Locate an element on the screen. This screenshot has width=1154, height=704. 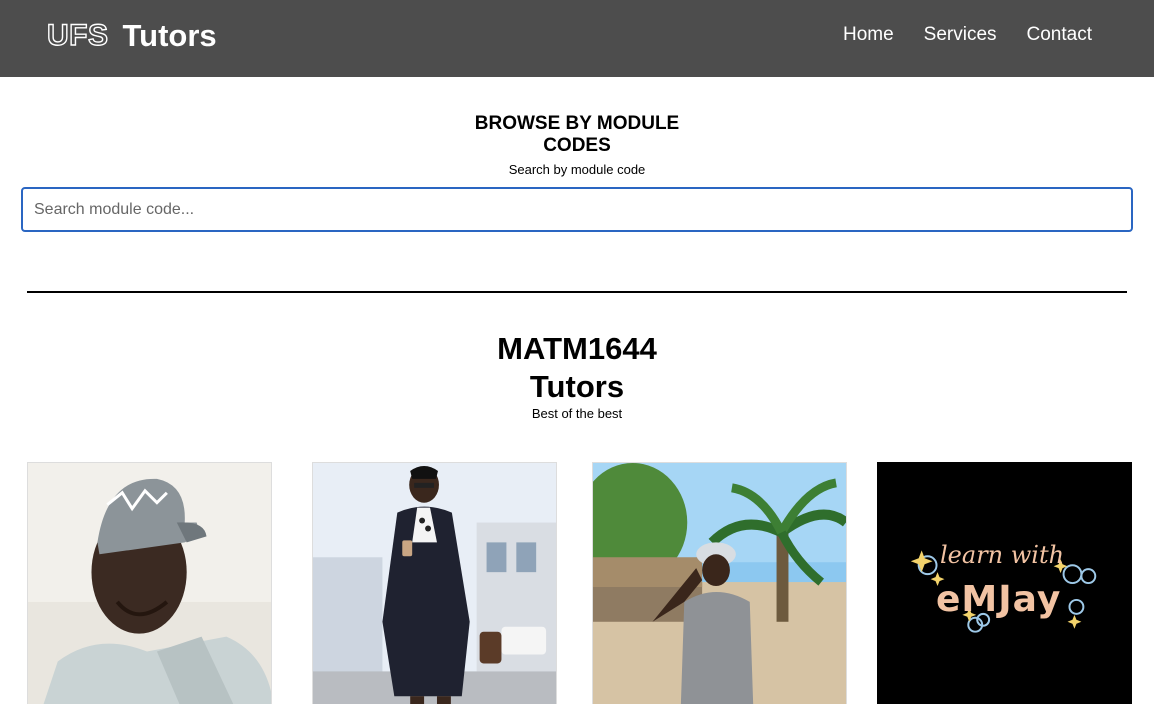
site-logo: UFS Tutors is located at coordinates (131, 36).